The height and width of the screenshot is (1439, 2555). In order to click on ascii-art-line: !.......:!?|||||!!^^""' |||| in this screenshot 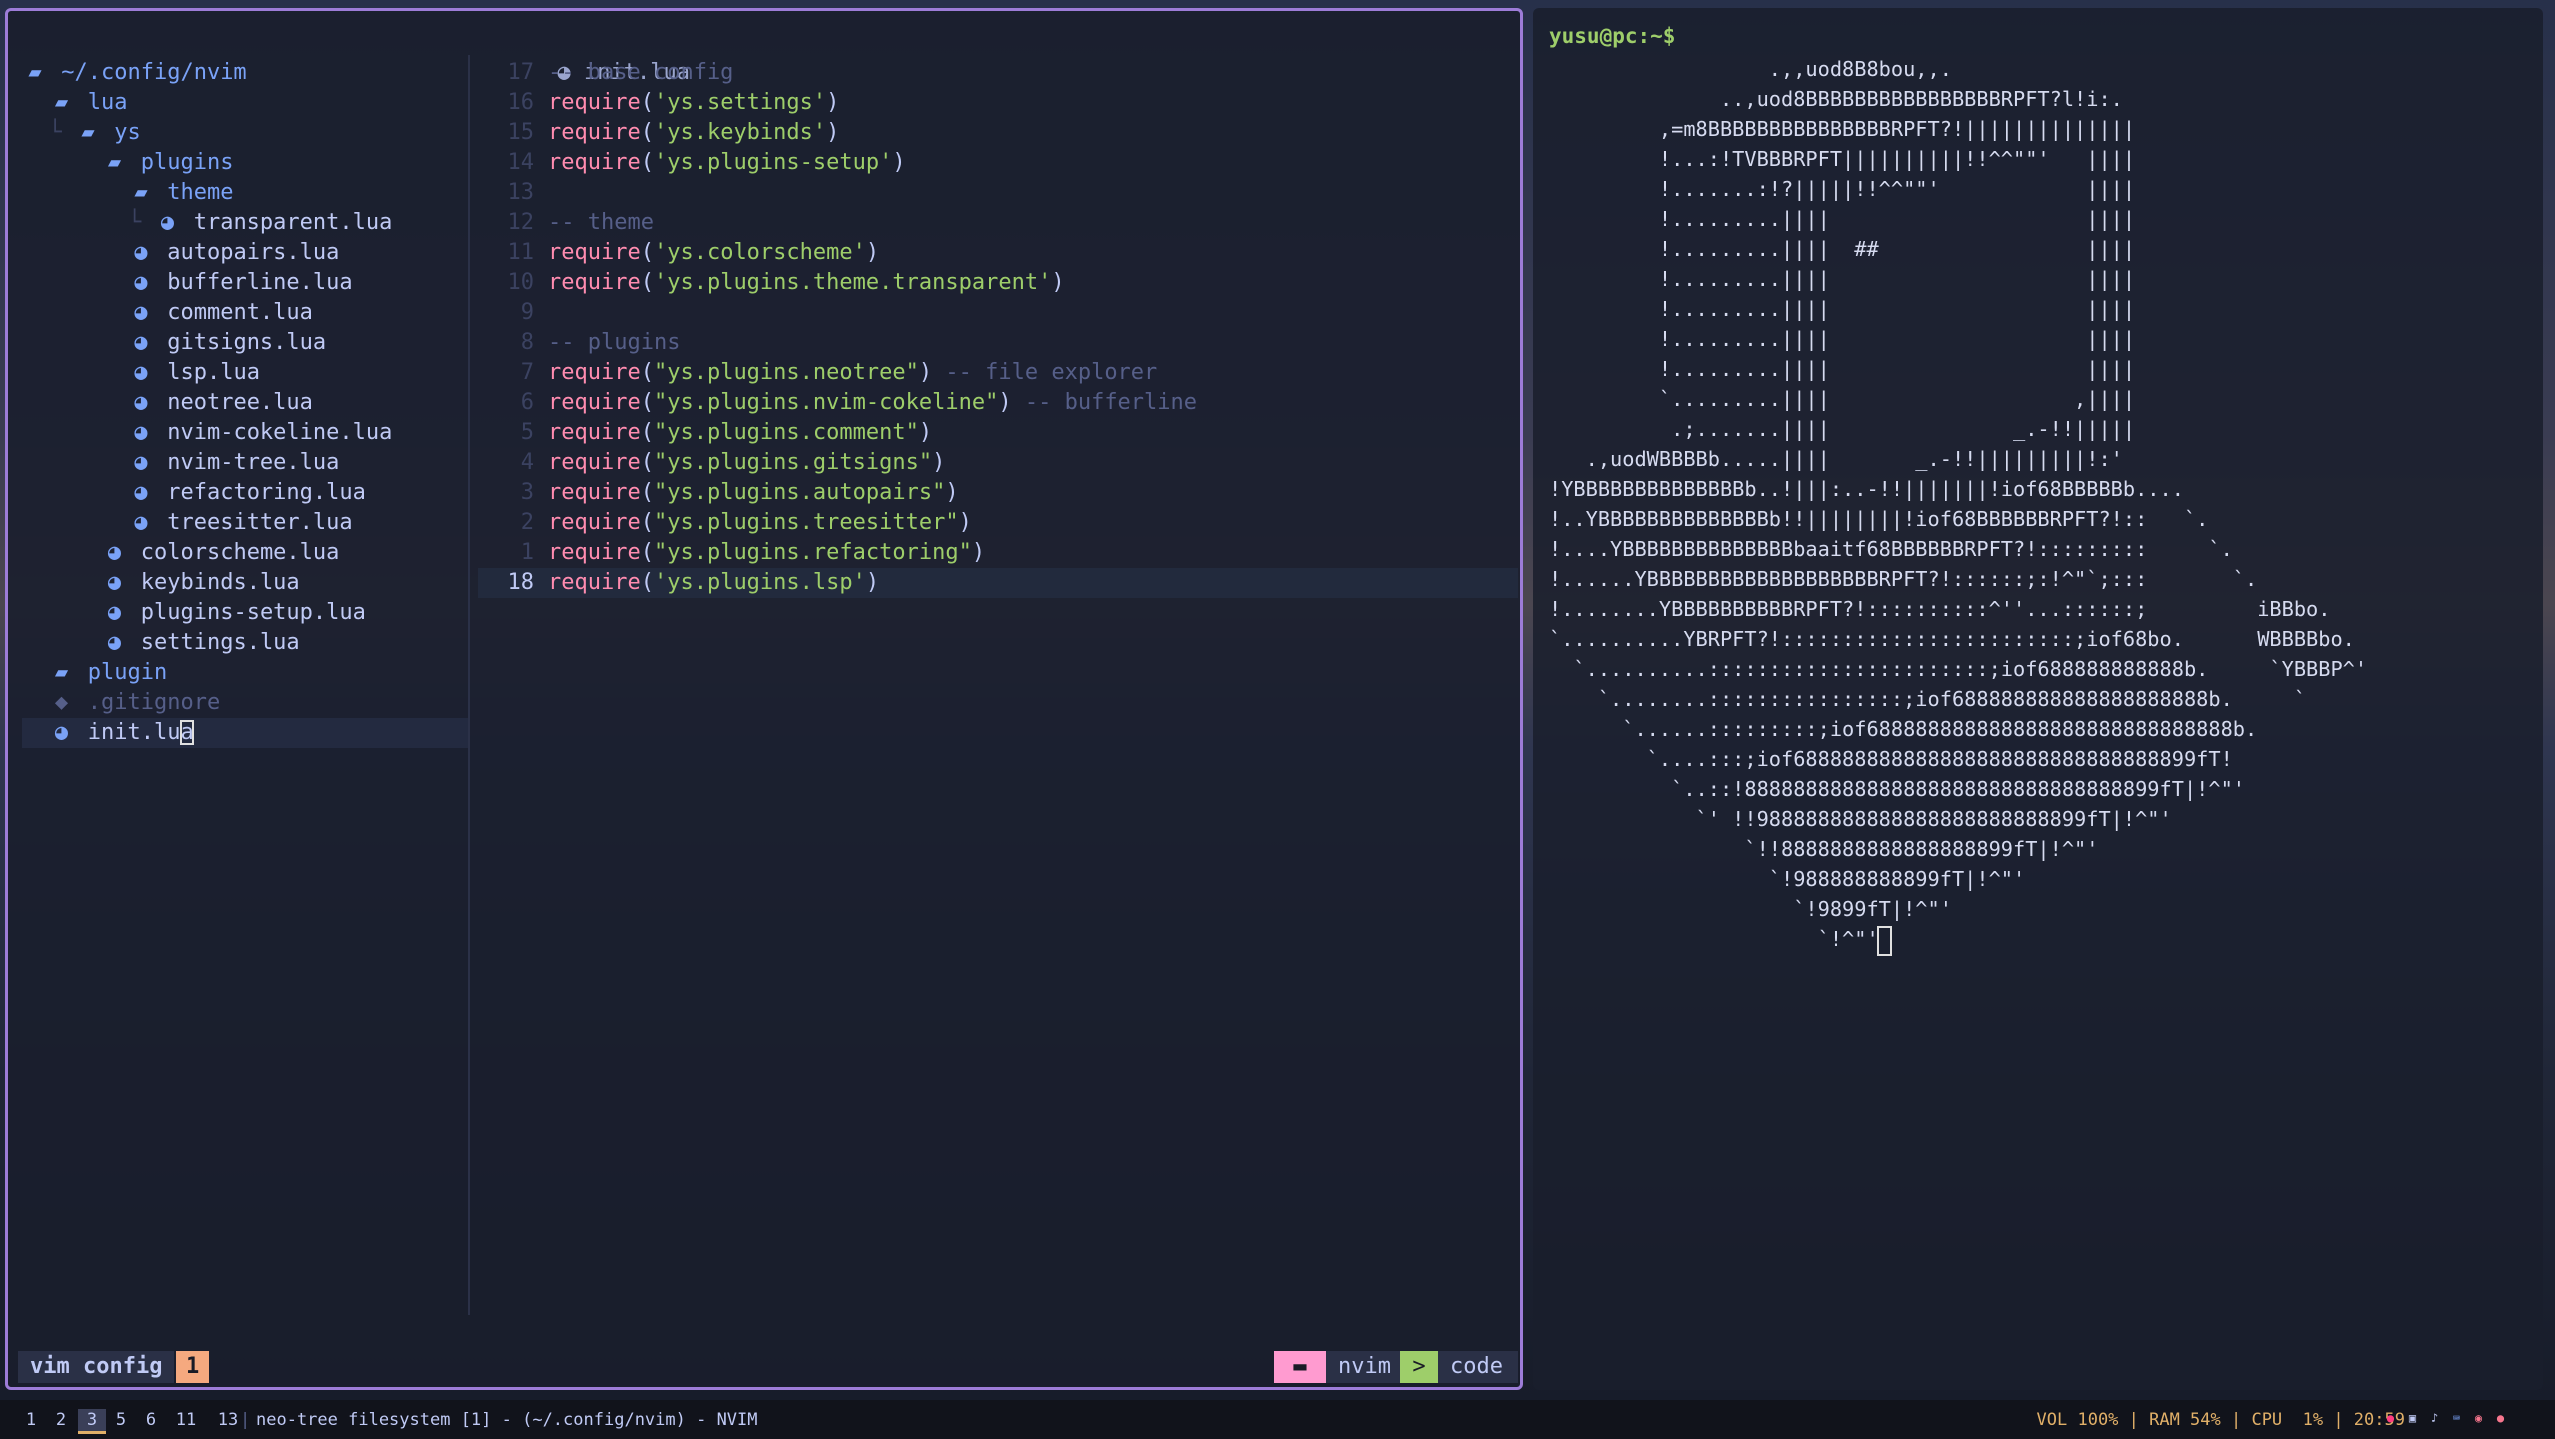, I will do `click(1842, 189)`.